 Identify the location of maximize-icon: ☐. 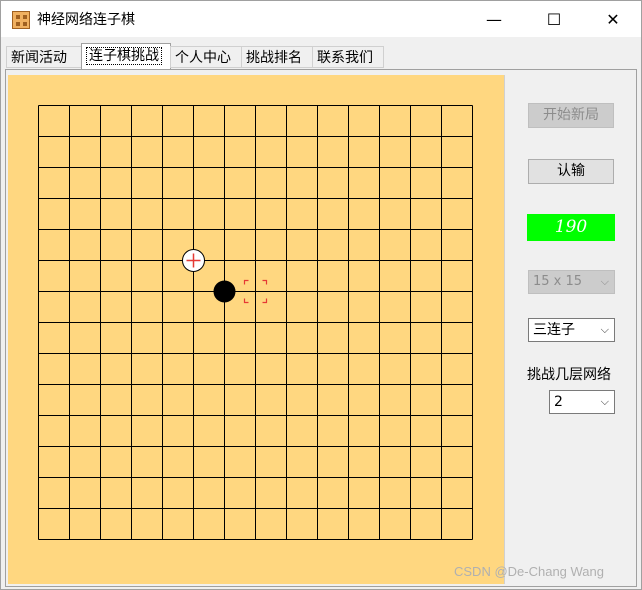
(554, 19).